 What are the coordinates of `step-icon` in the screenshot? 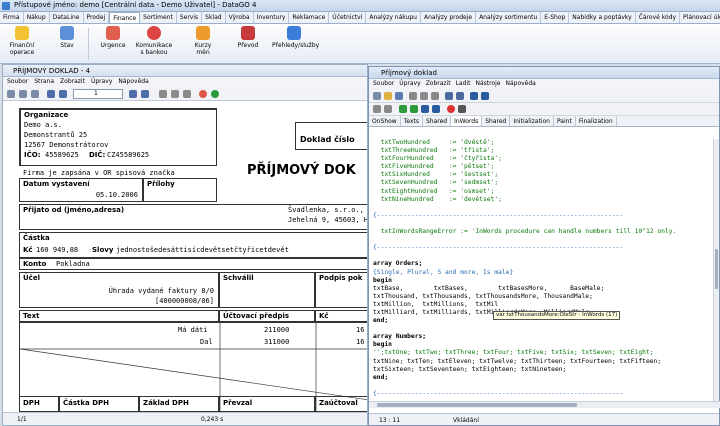 It's located at (414, 109).